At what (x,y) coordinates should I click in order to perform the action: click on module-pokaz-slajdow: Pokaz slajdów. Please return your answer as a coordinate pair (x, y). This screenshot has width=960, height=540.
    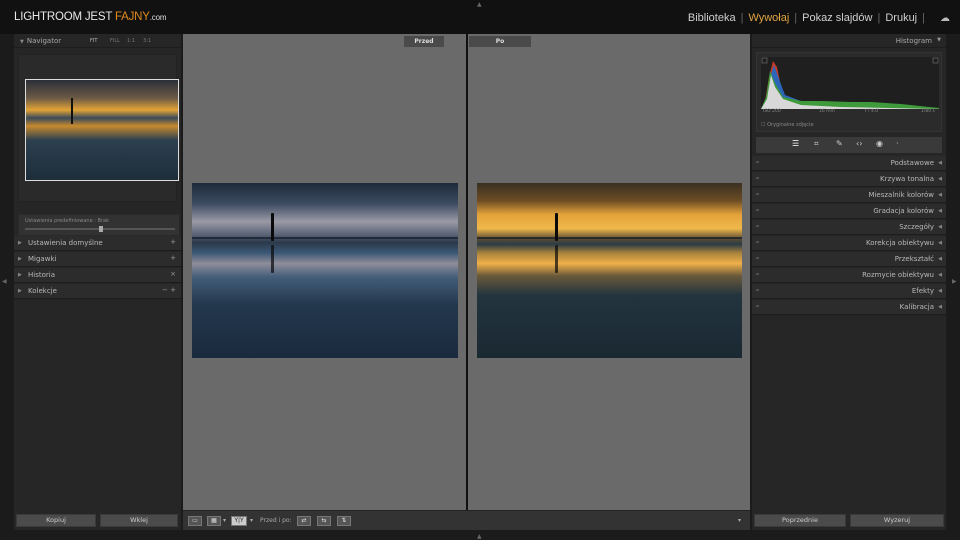
    Looking at the image, I should click on (837, 18).